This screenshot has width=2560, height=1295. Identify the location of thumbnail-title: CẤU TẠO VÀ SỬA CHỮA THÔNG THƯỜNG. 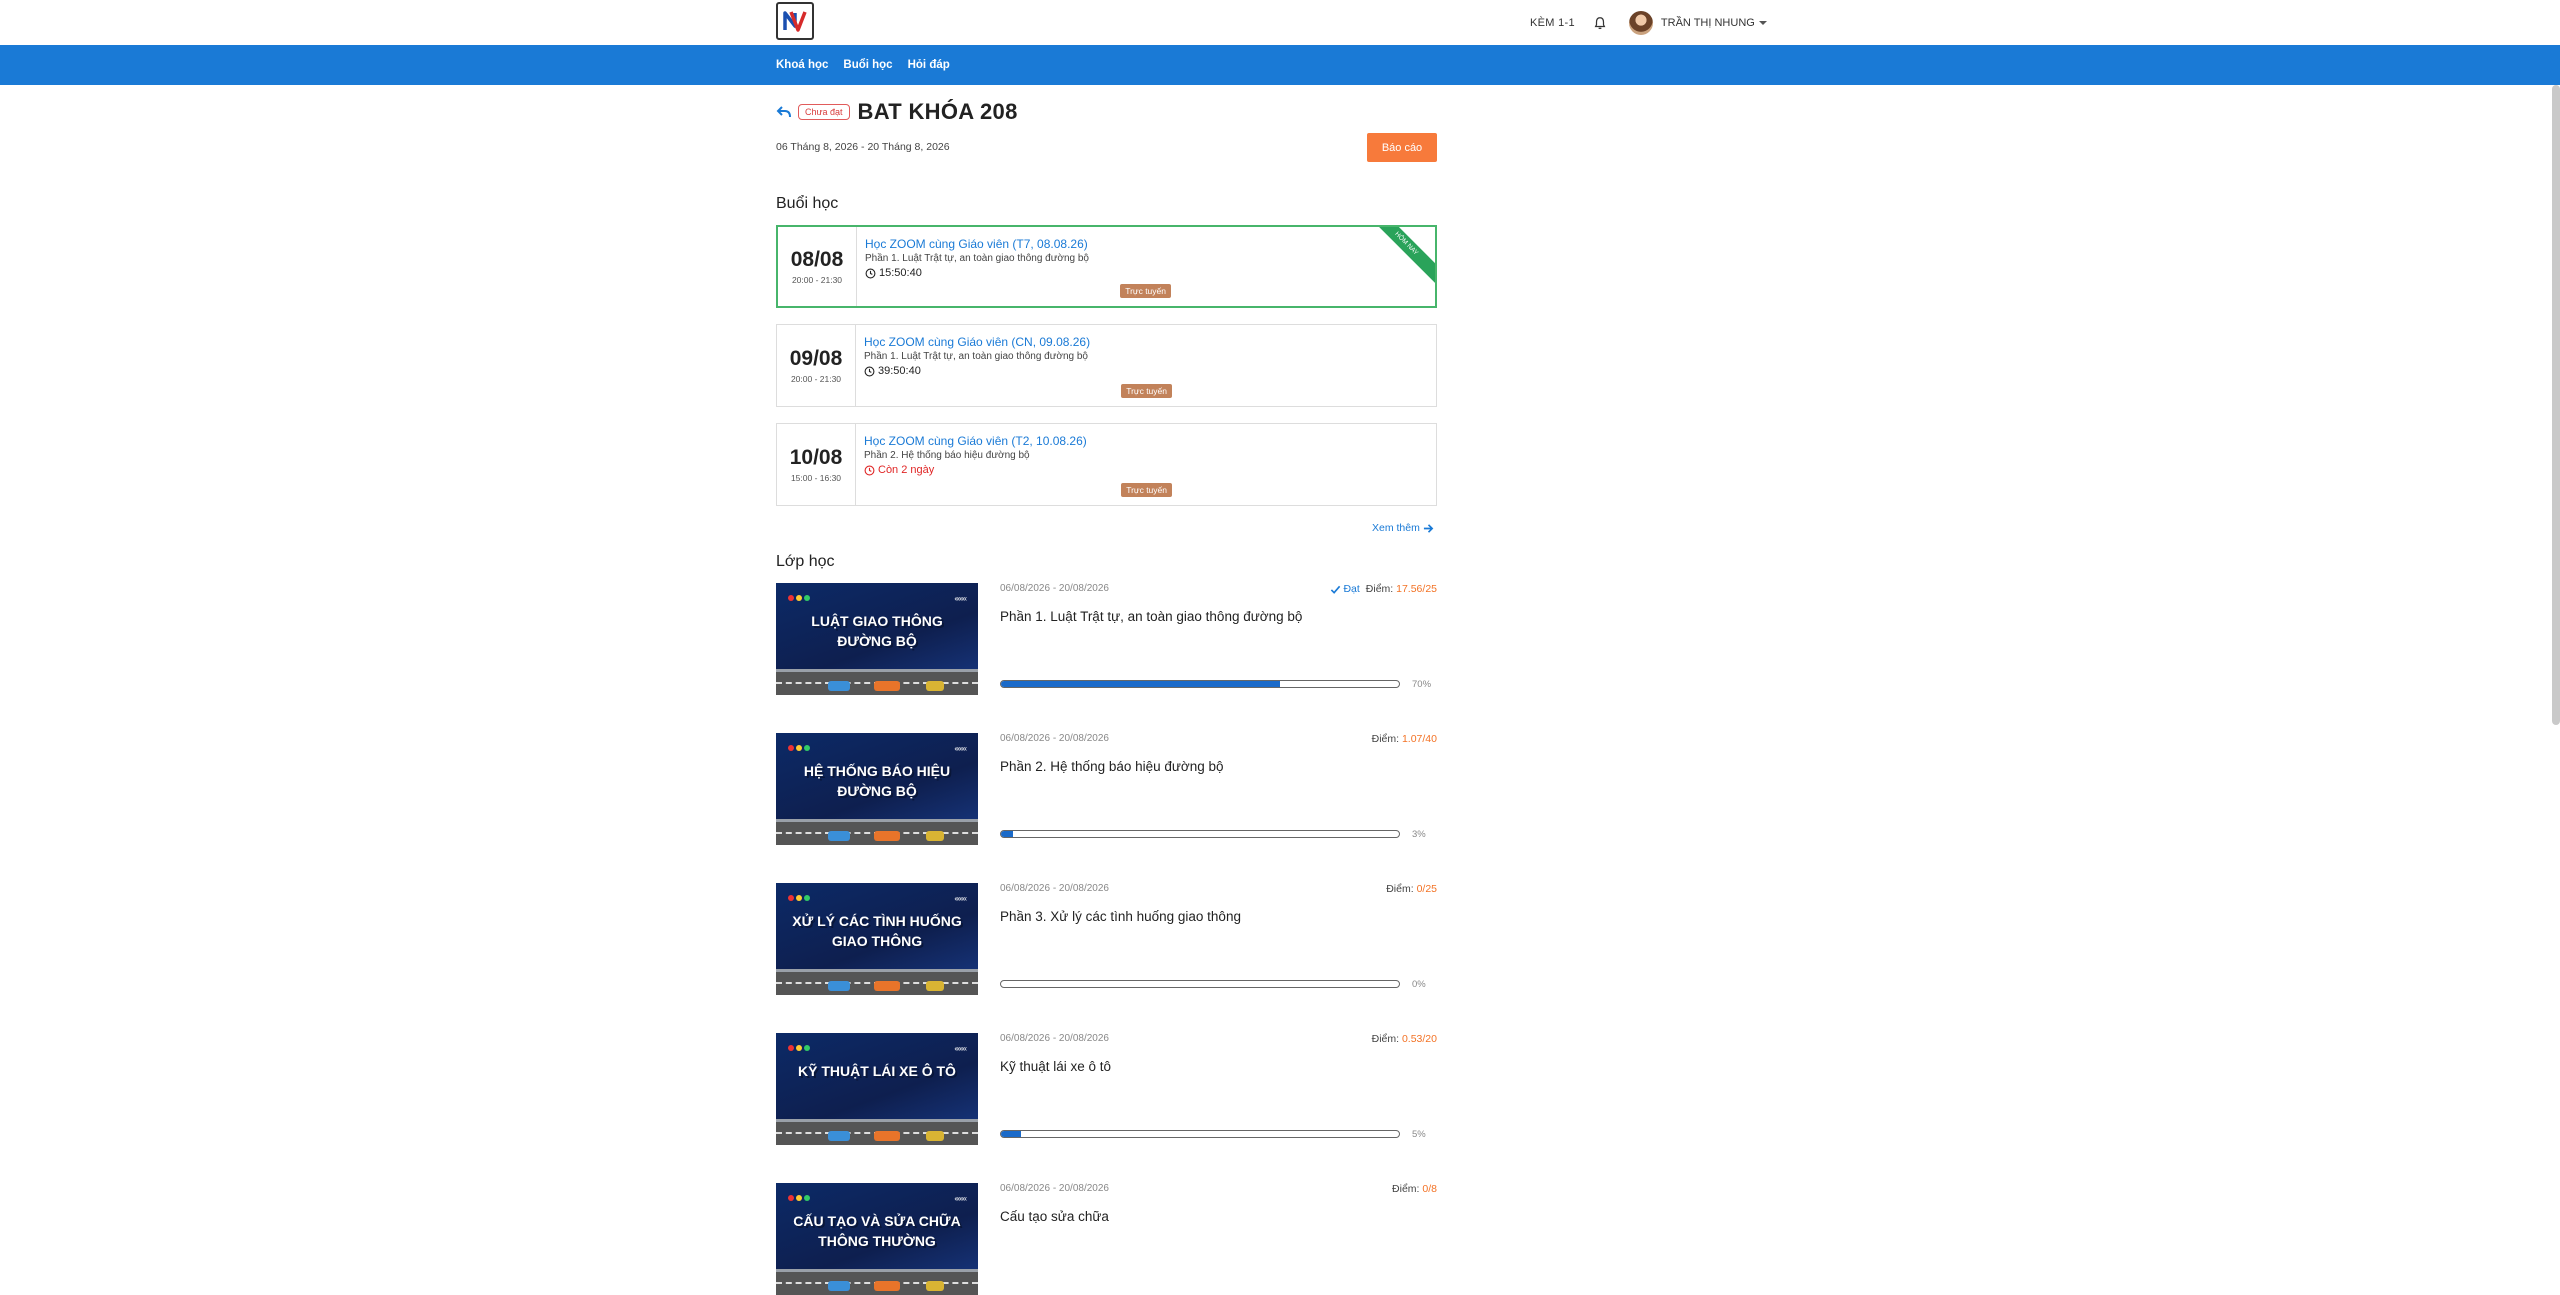
(877, 1231).